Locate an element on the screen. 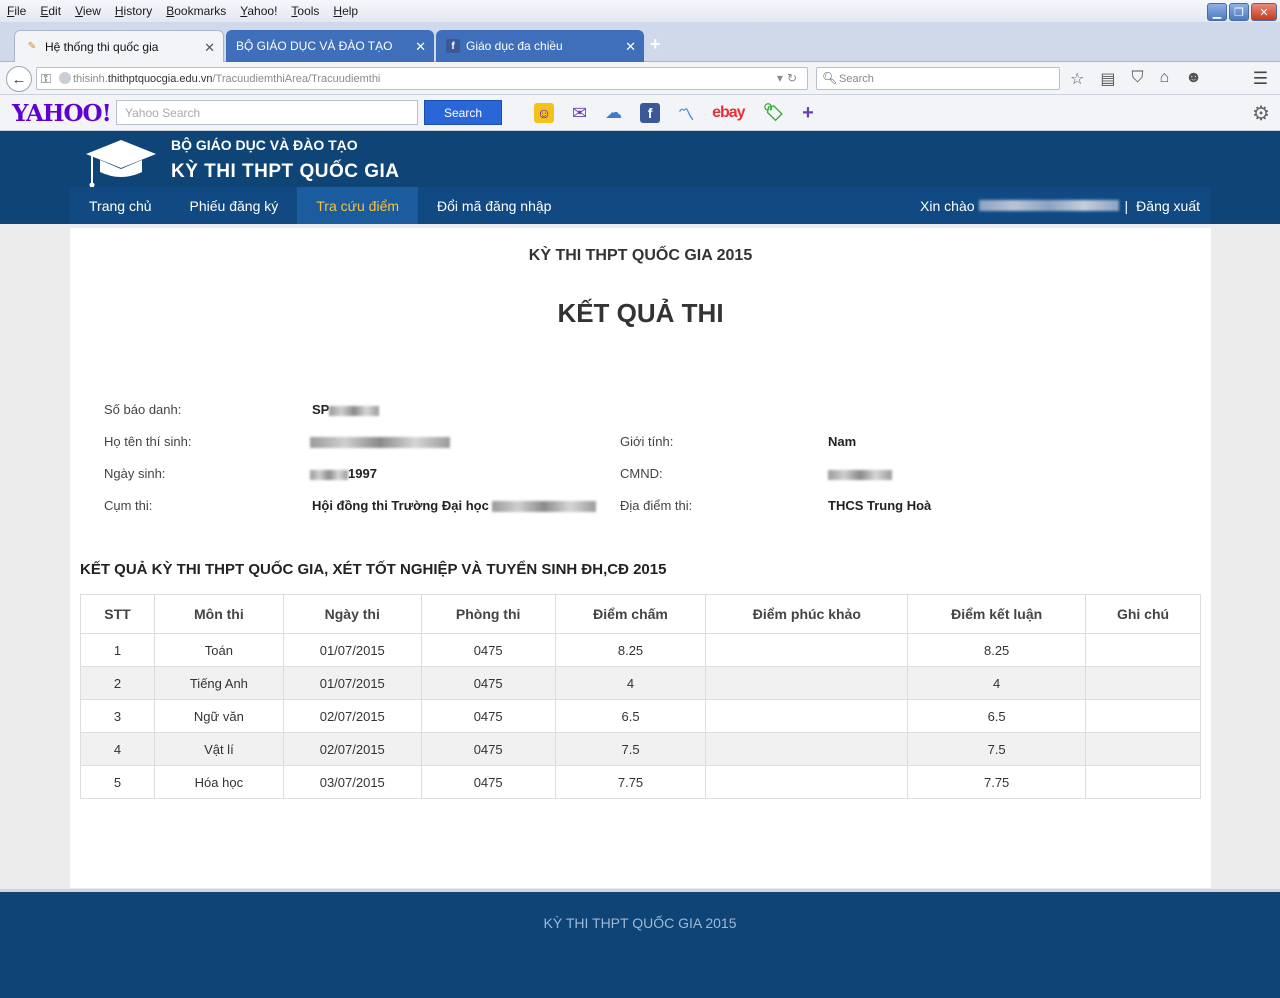 This screenshot has height=998, width=1280. menu-edit: Edit is located at coordinates (50, 11).